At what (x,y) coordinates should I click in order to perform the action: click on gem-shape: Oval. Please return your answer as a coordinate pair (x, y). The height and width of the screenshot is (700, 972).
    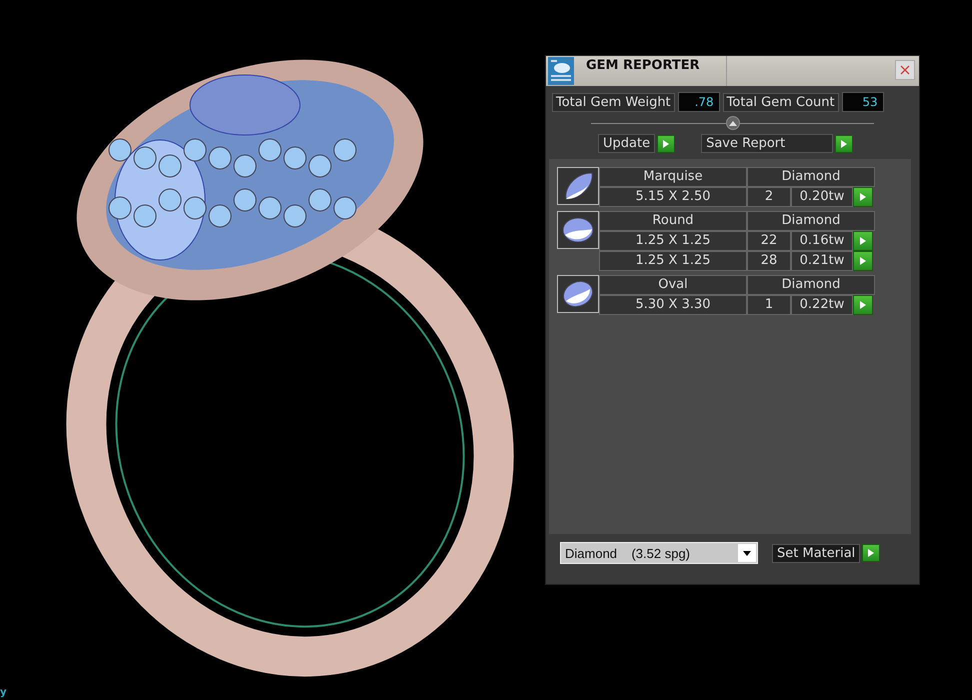
    Looking at the image, I should click on (673, 285).